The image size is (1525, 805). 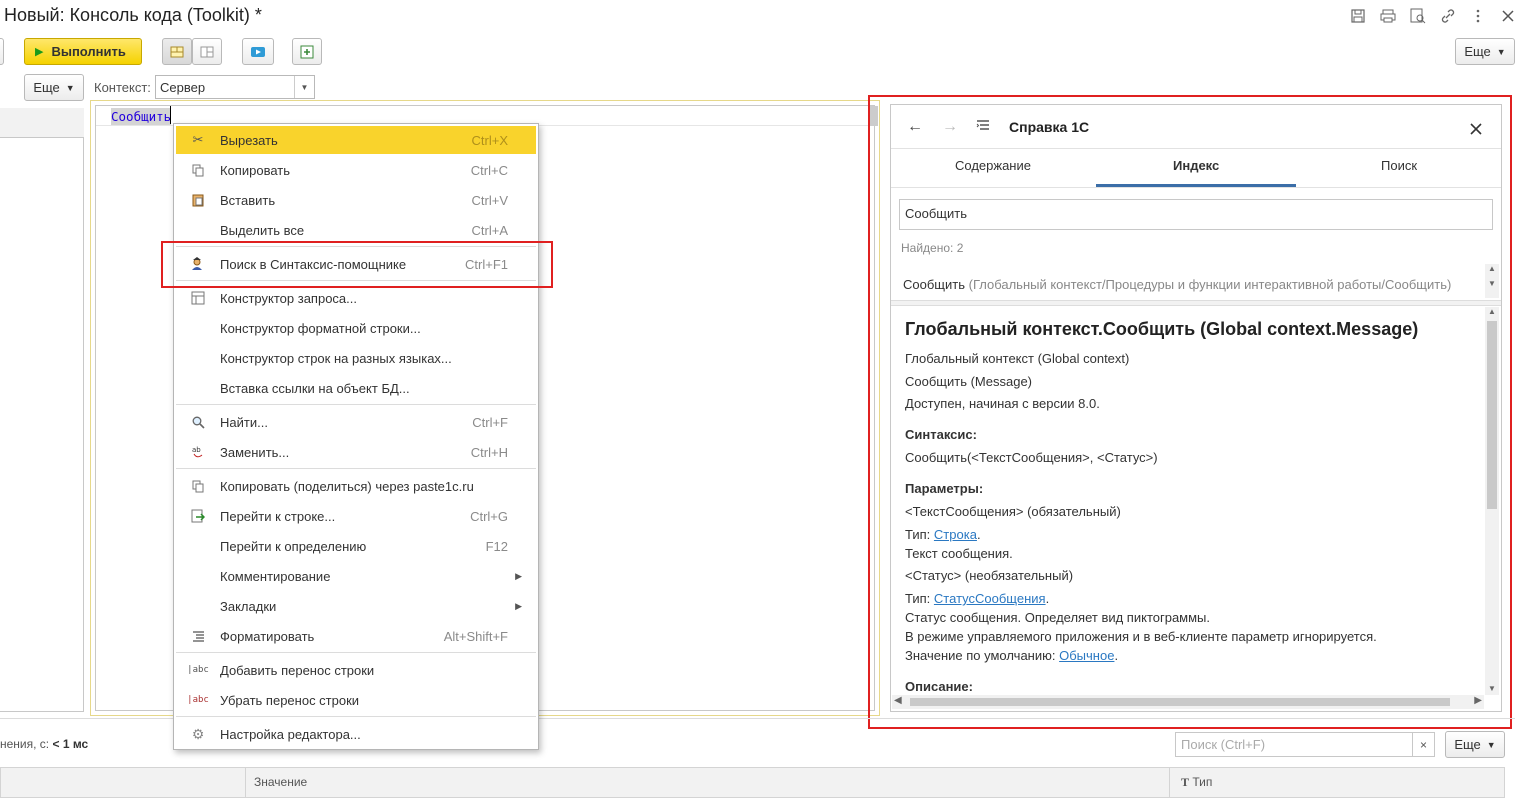 I want to click on layout-vertical-button, so click(x=207, y=51).